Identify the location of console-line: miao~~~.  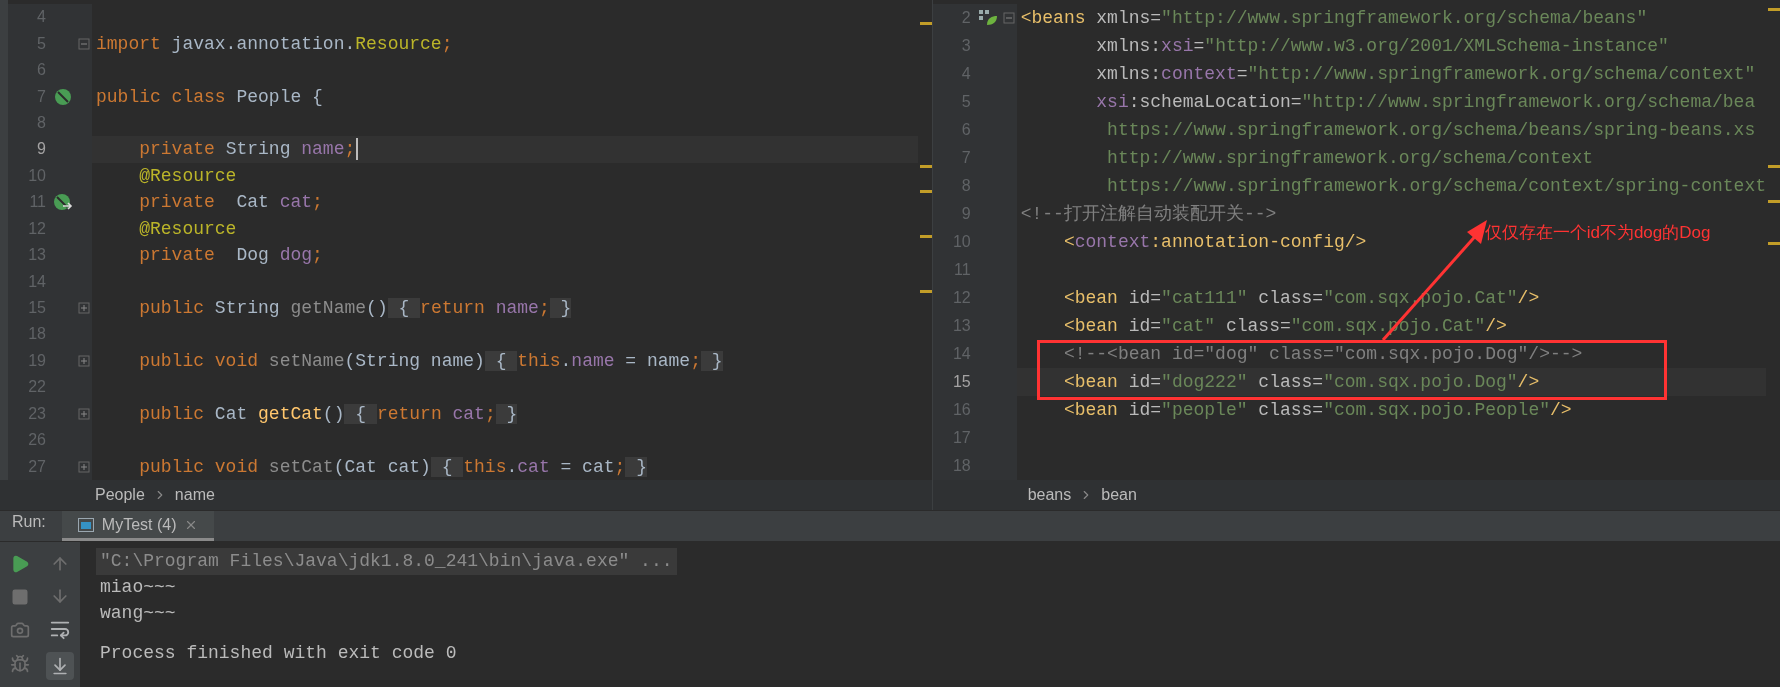
(138, 587).